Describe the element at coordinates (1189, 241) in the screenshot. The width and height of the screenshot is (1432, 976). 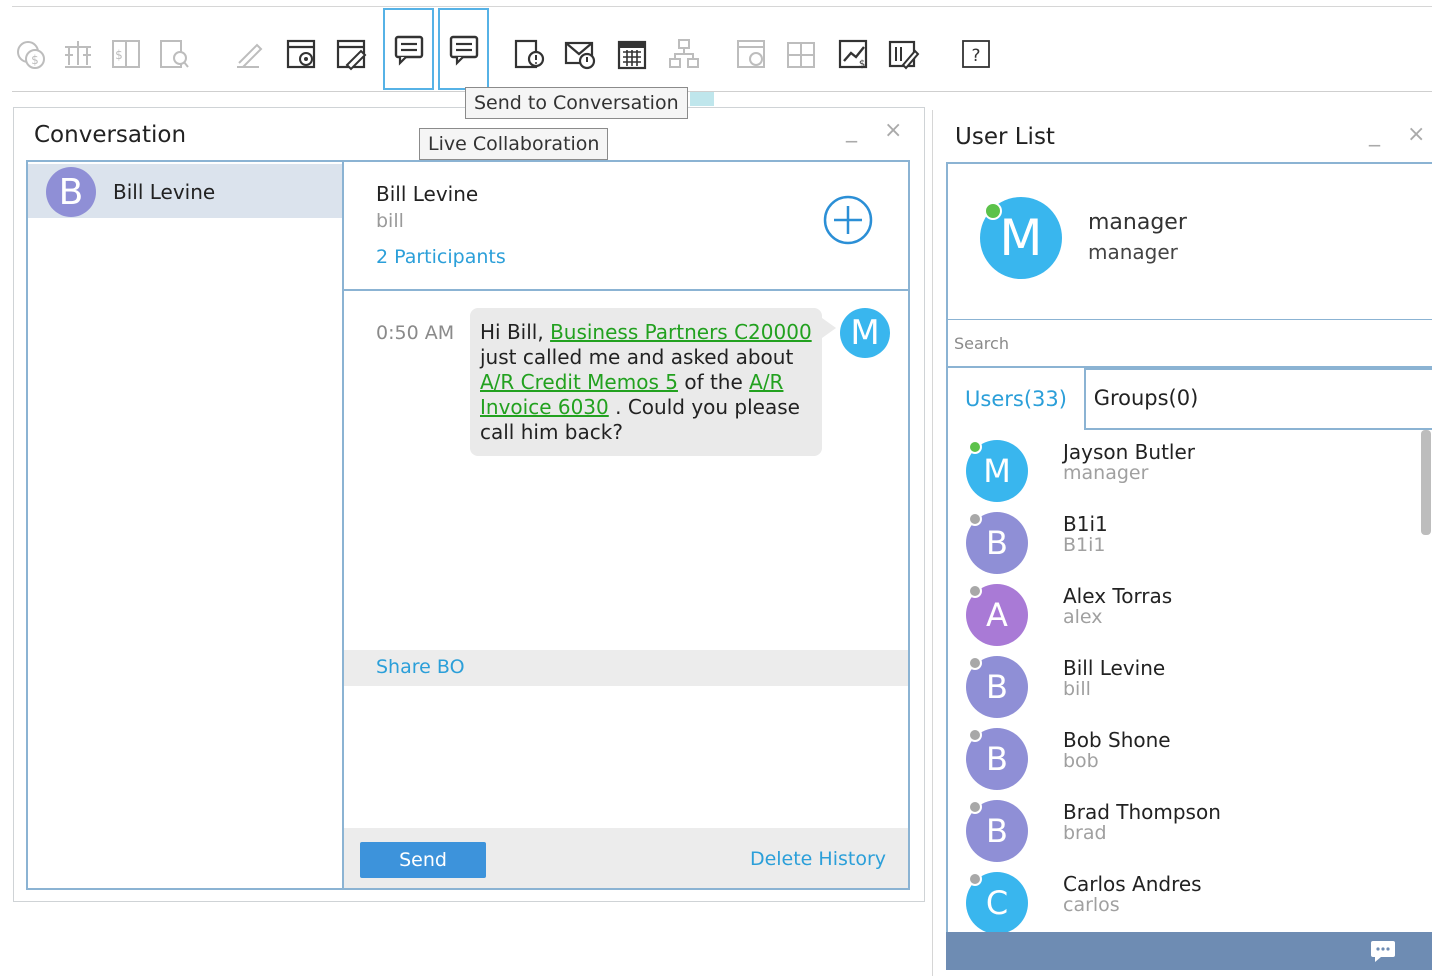
I see `current-user-profile: M manager manager` at that location.